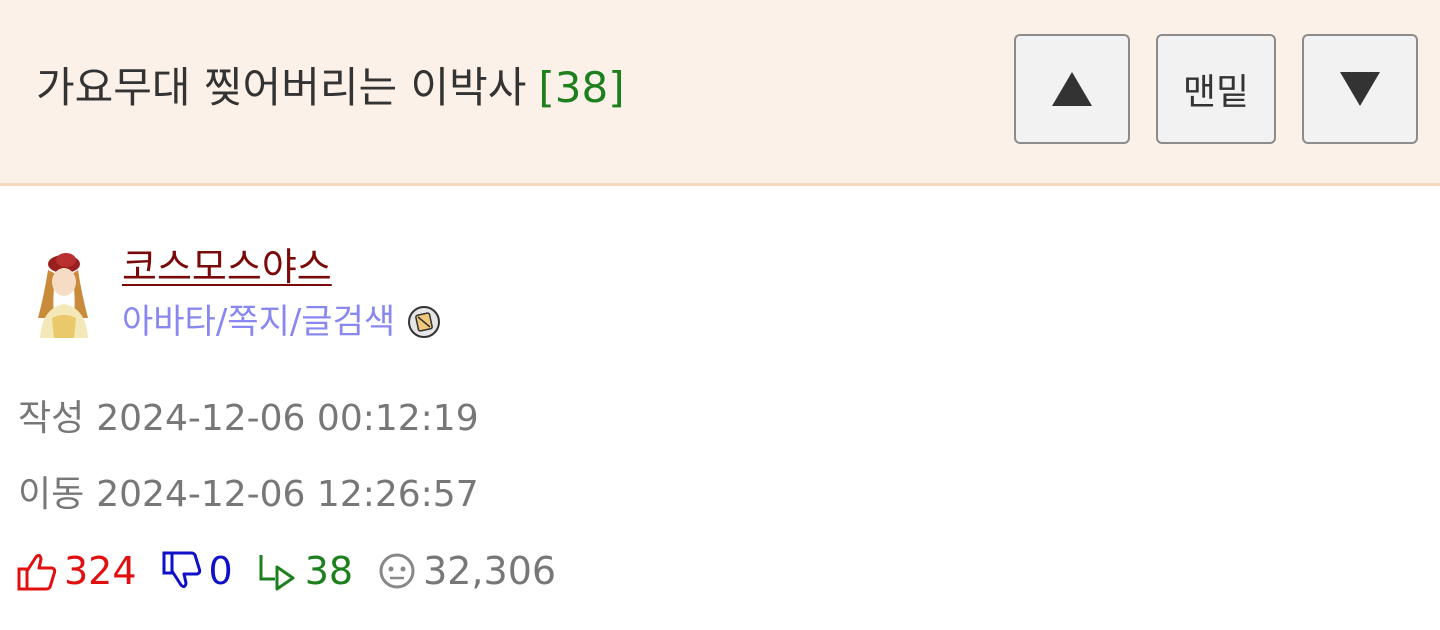 Image resolution: width=1440 pixels, height=630 pixels. Describe the element at coordinates (258, 322) in the screenshot. I see `author-links-text: 아바타/쪽지/글검색` at that location.